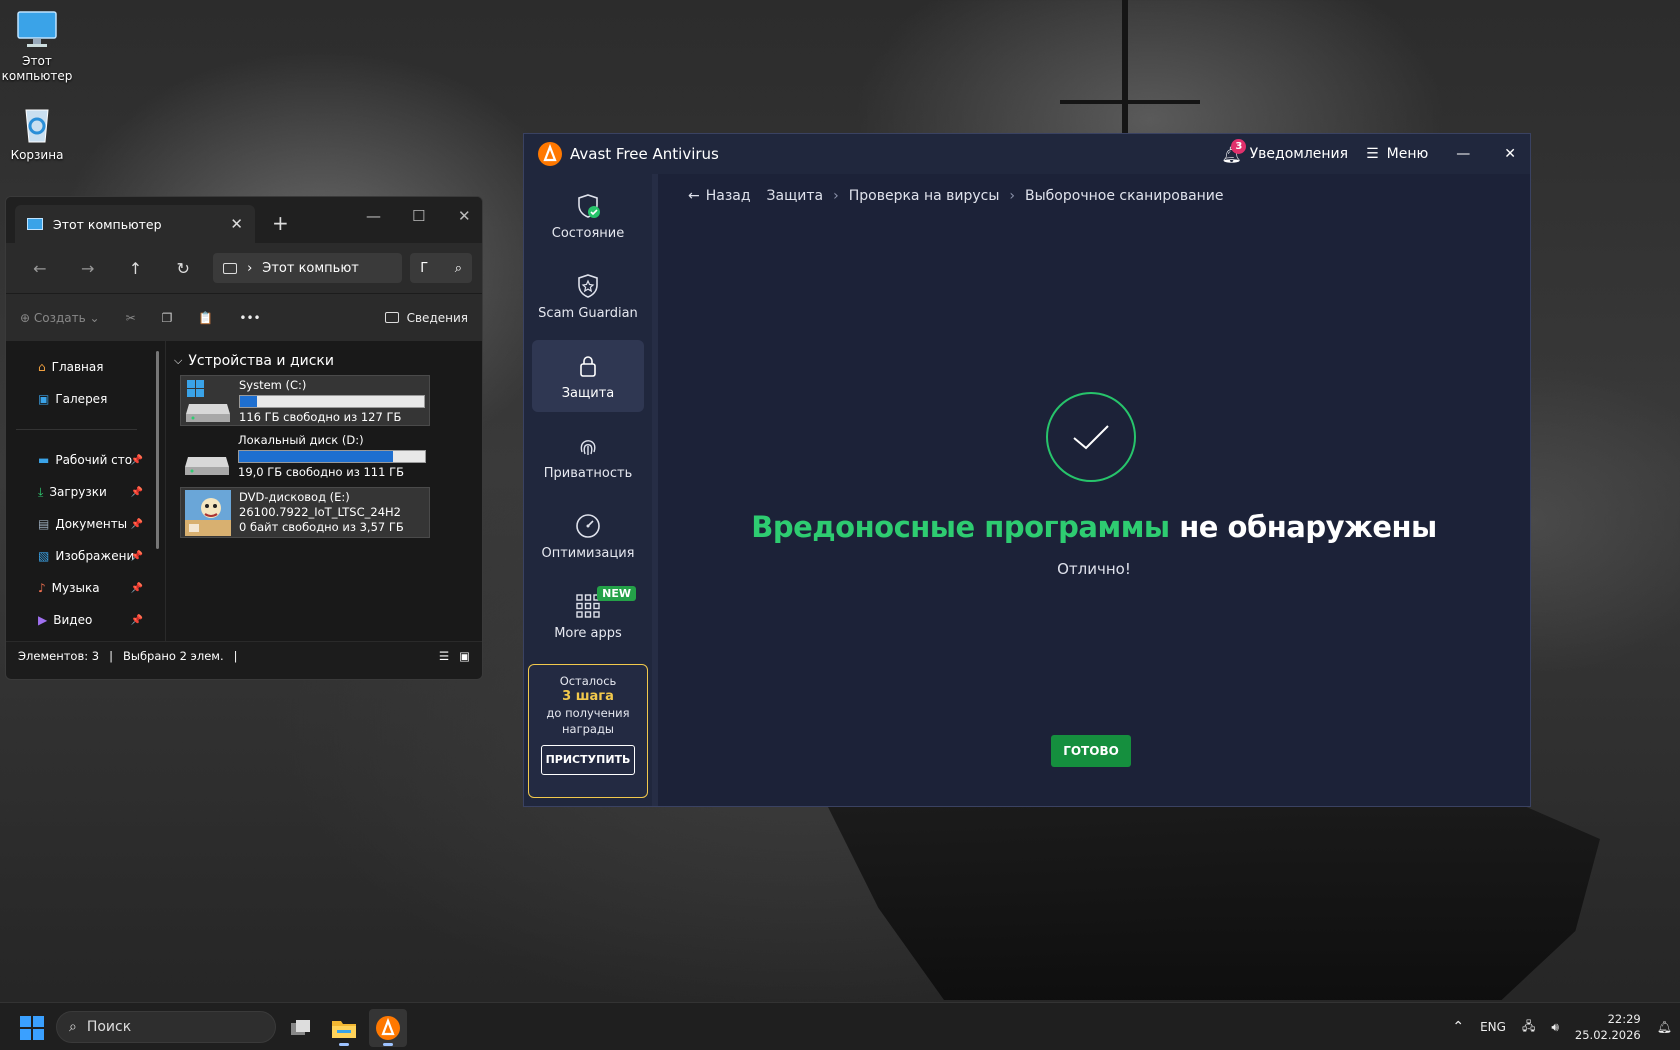  What do you see at coordinates (391, 317) in the screenshot?
I see `details-pane-icon` at bounding box center [391, 317].